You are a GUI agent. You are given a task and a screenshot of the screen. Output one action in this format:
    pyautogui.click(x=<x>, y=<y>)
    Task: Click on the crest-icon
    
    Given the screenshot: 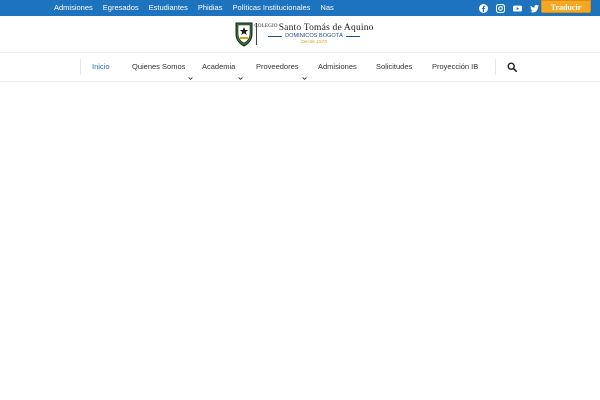 What is the action you would take?
    pyautogui.click(x=244, y=34)
    